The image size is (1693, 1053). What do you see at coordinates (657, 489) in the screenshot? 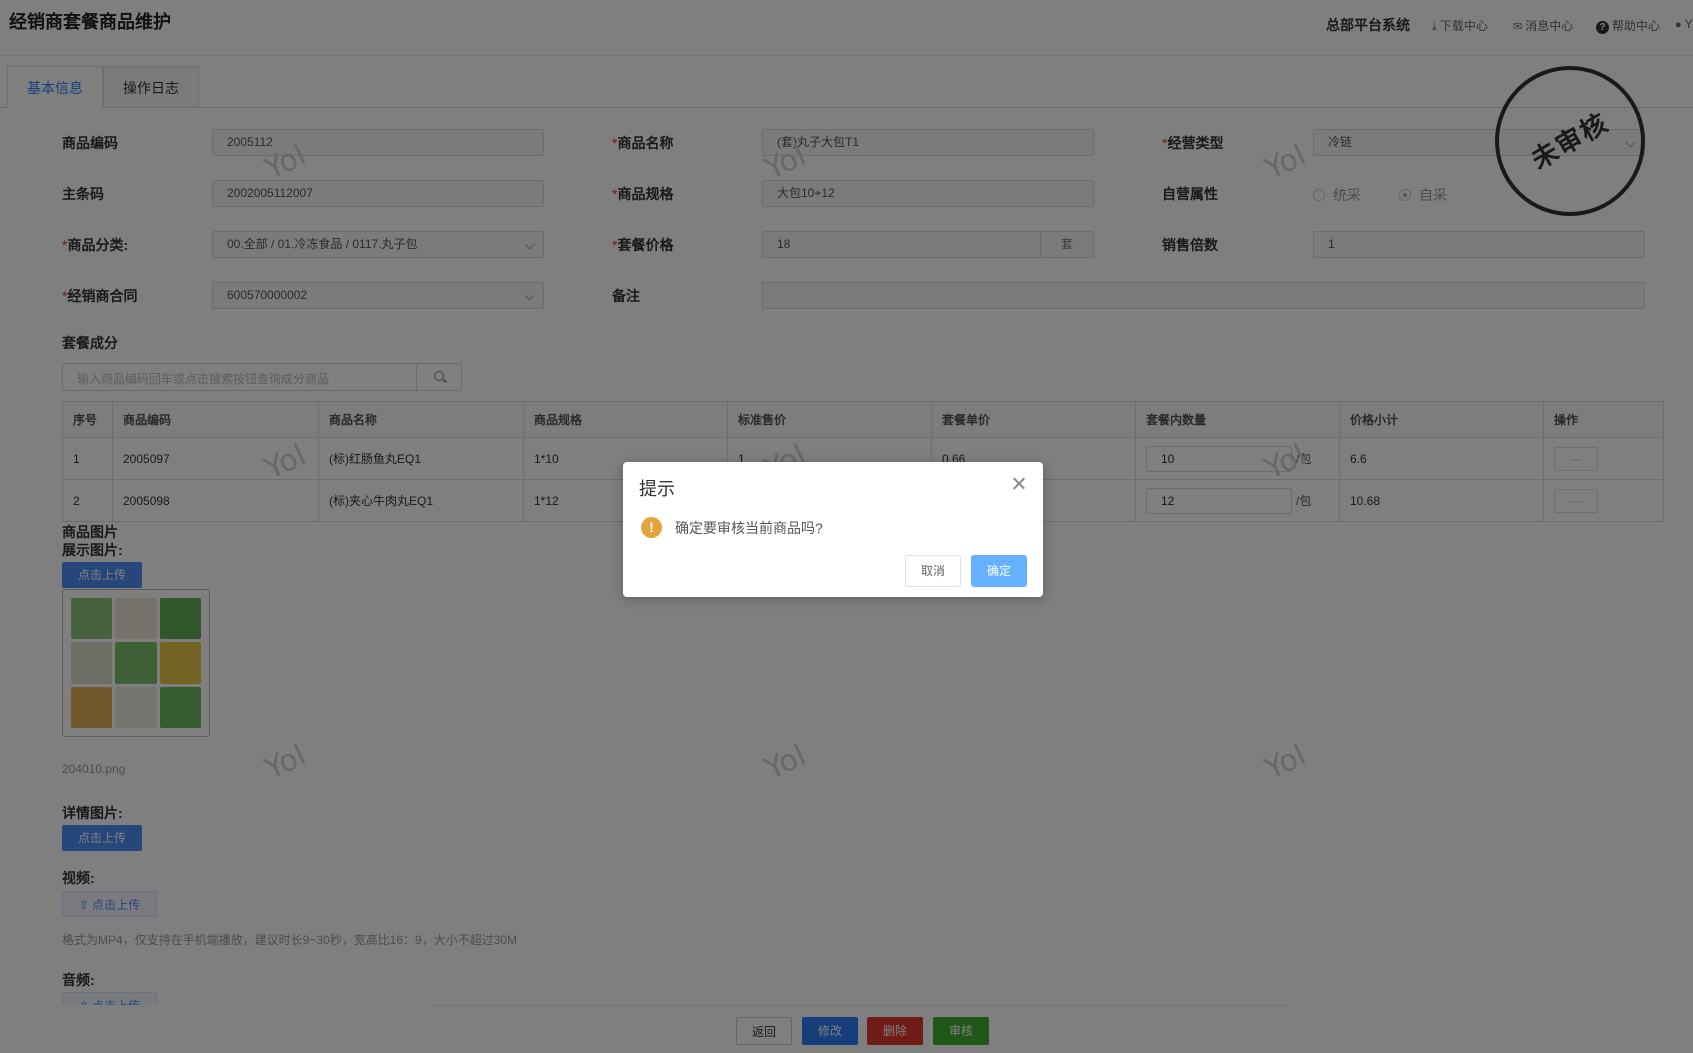
I see `dialog-title: 提示` at bounding box center [657, 489].